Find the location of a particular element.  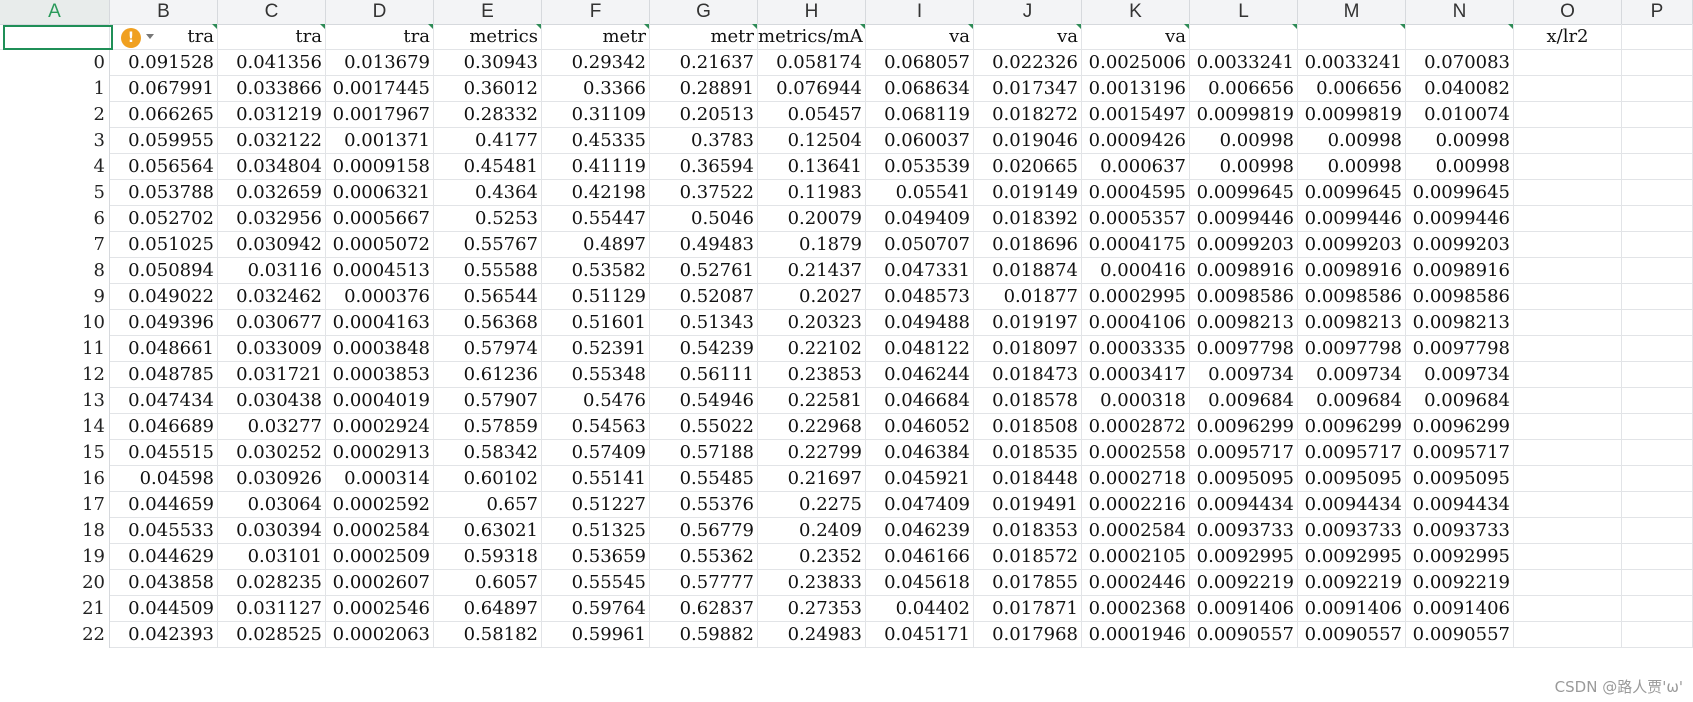

header-cell-p is located at coordinates (1657, 37).